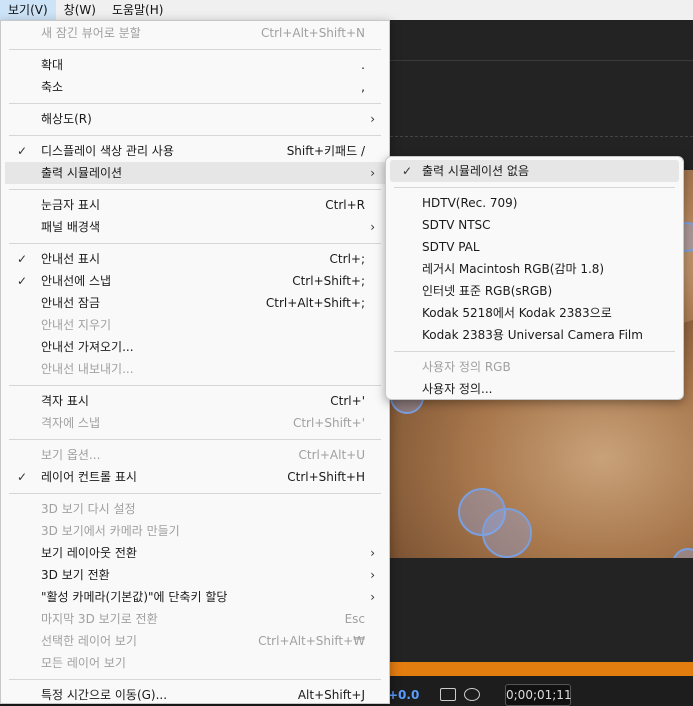 This screenshot has height=706, width=693. Describe the element at coordinates (66, 119) in the screenshot. I see `menu-item-label: 해상도(R)` at that location.